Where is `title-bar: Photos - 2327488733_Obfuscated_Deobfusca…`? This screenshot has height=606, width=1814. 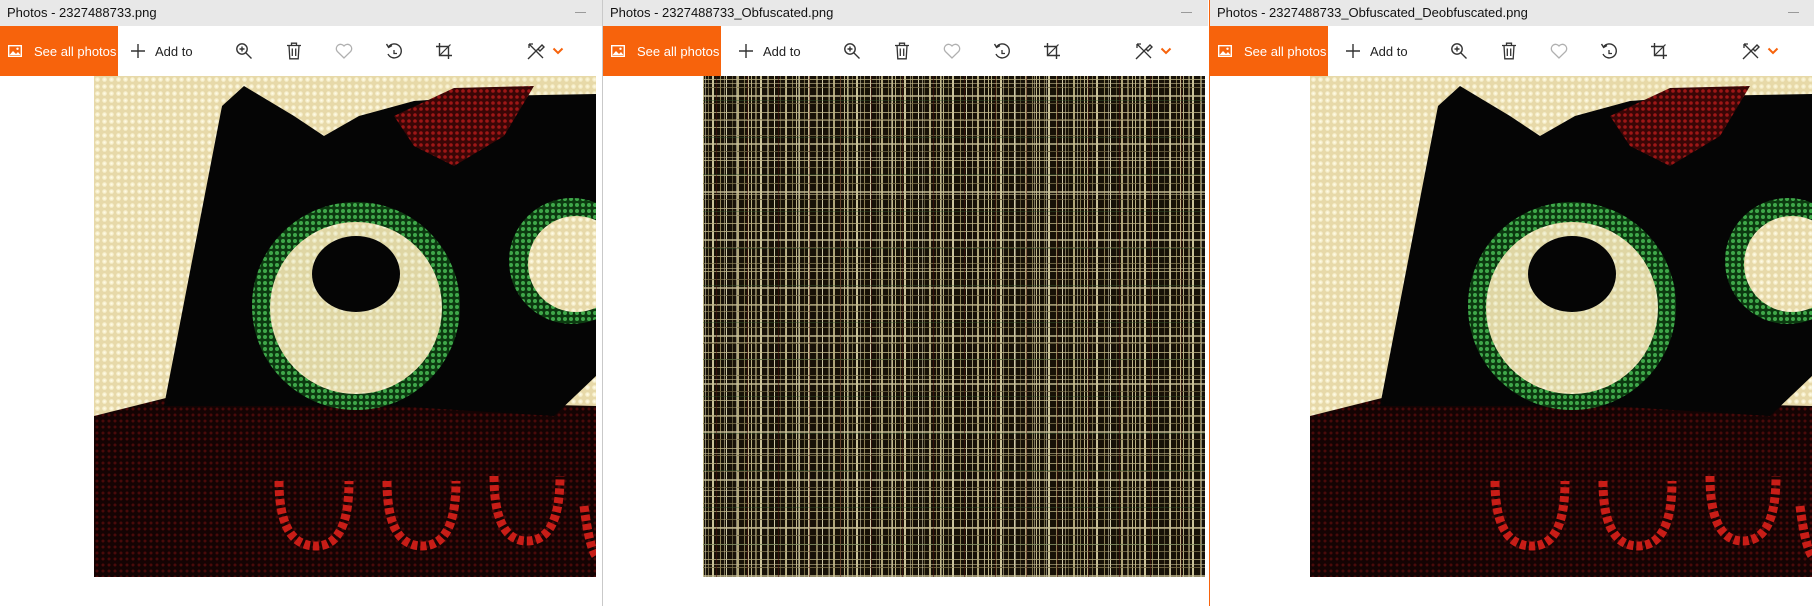
title-bar: Photos - 2327488733_Obfuscated_Deobfusca… is located at coordinates (1512, 13).